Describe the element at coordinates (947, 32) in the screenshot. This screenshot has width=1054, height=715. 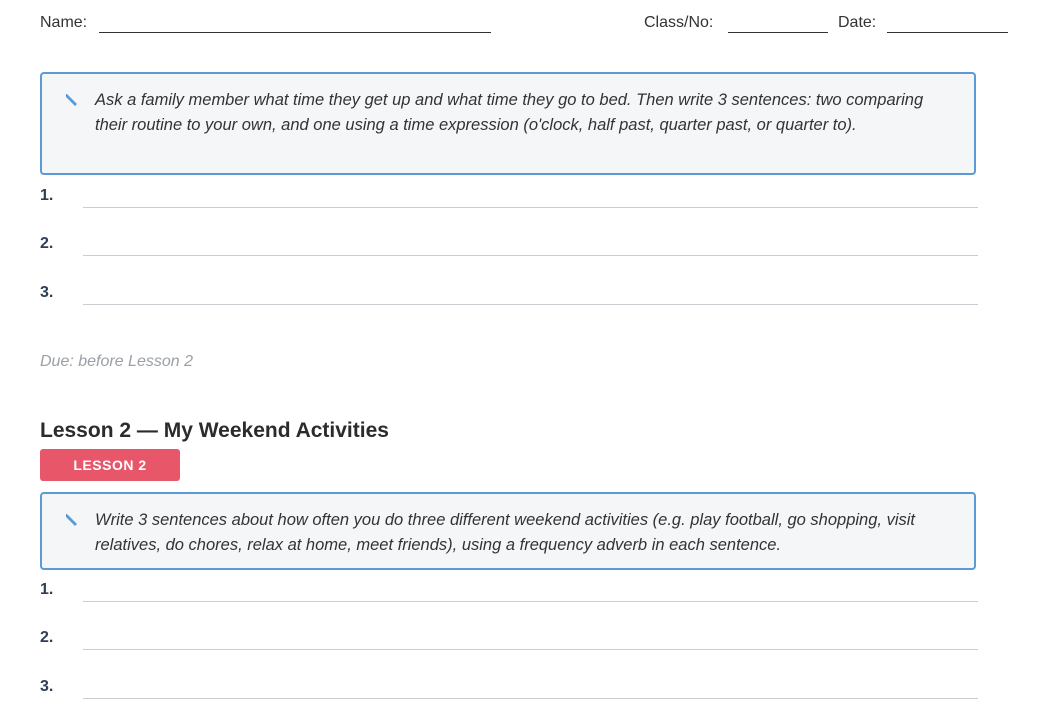
I see `date-field` at that location.